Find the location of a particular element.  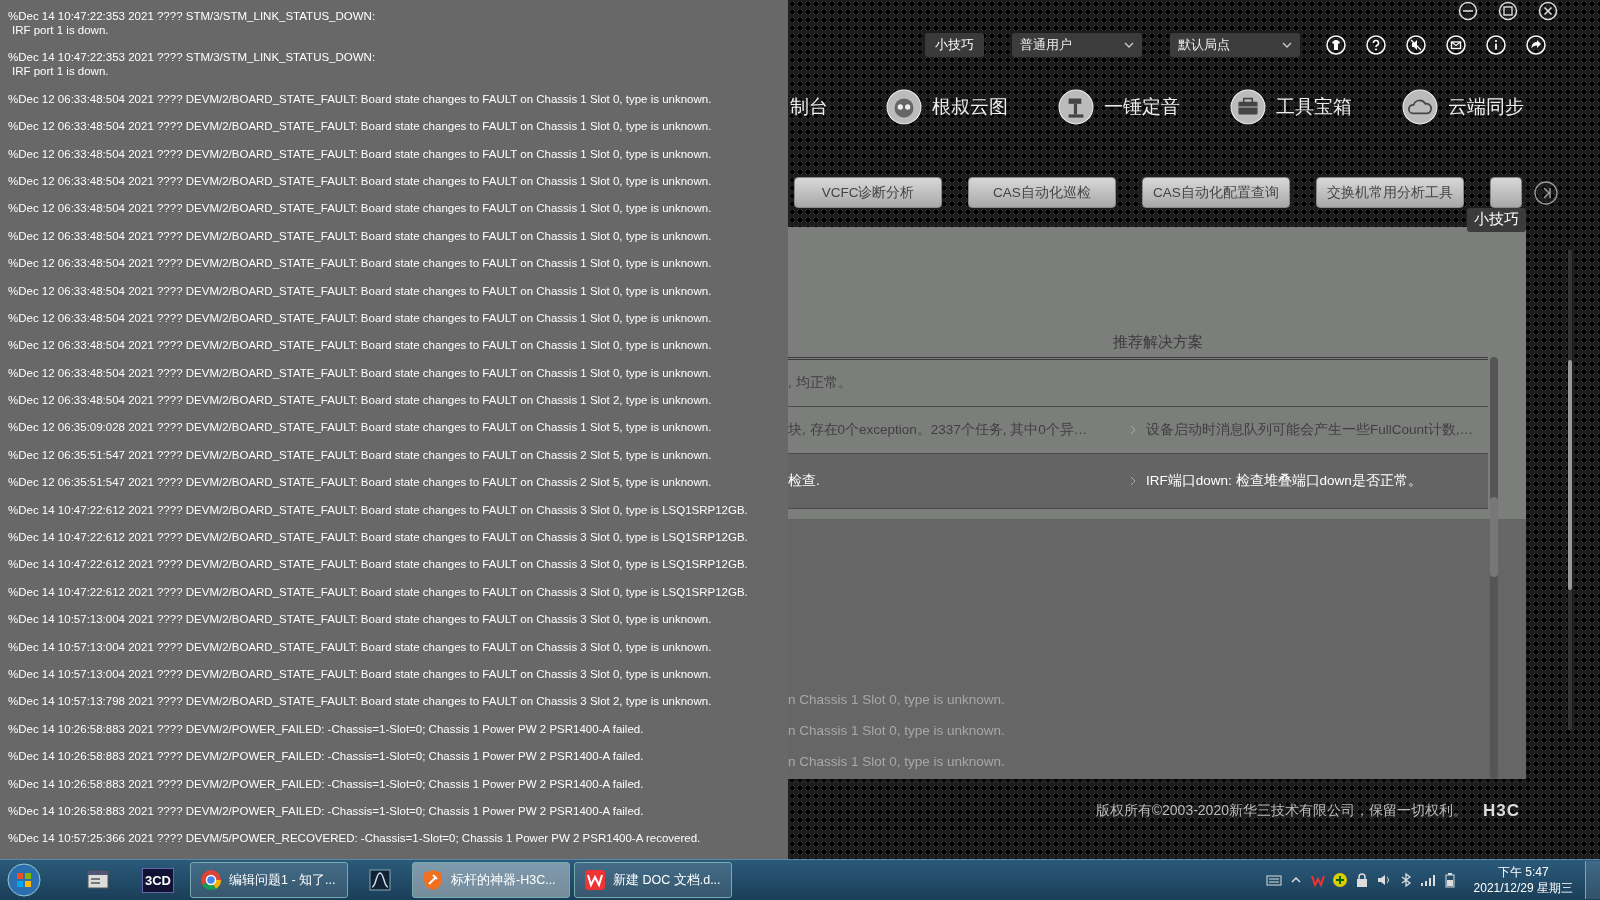

minimize-icon is located at coordinates (1468, 11).